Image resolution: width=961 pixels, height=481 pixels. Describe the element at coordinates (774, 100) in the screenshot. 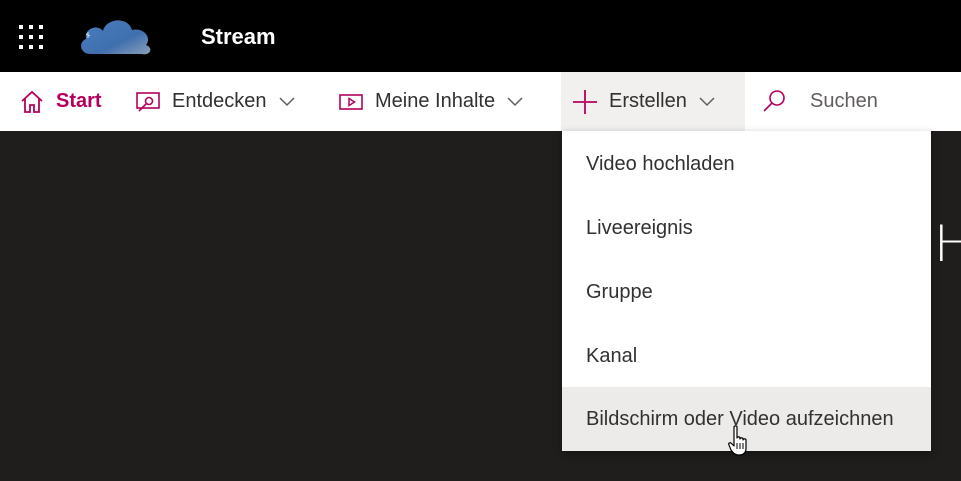

I see `search-icon` at that location.